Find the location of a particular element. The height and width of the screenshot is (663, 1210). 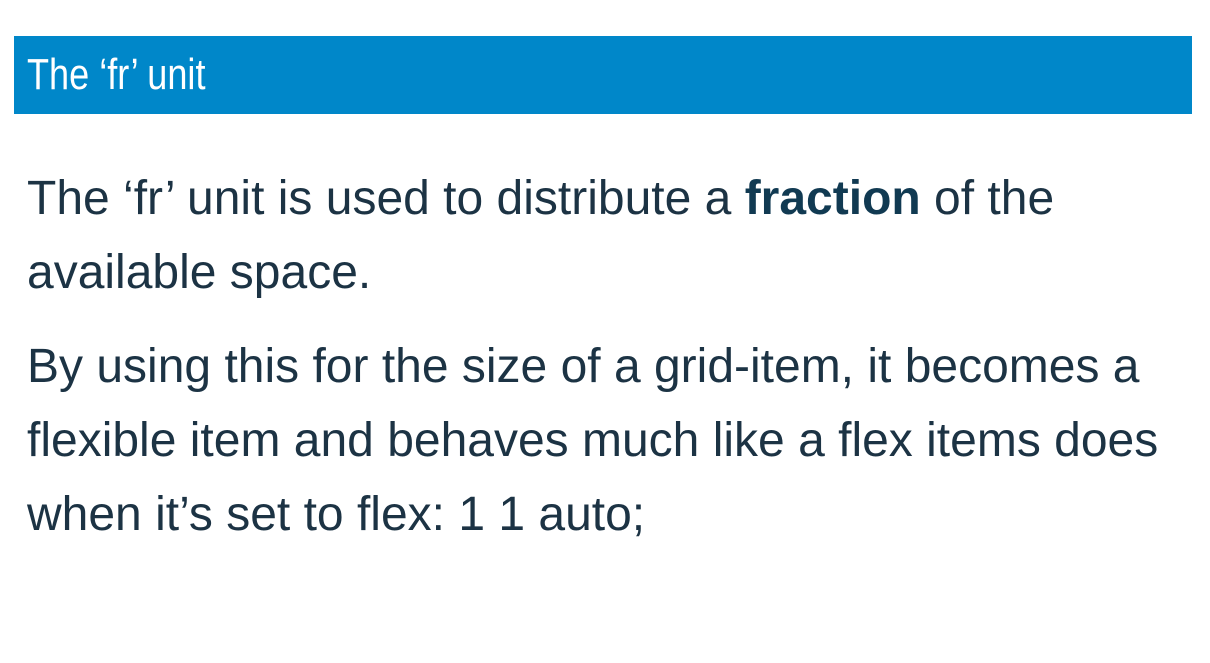

paragraph-fraction-before: The ‘fr’ unit is used to distribute a is located at coordinates (386, 198).